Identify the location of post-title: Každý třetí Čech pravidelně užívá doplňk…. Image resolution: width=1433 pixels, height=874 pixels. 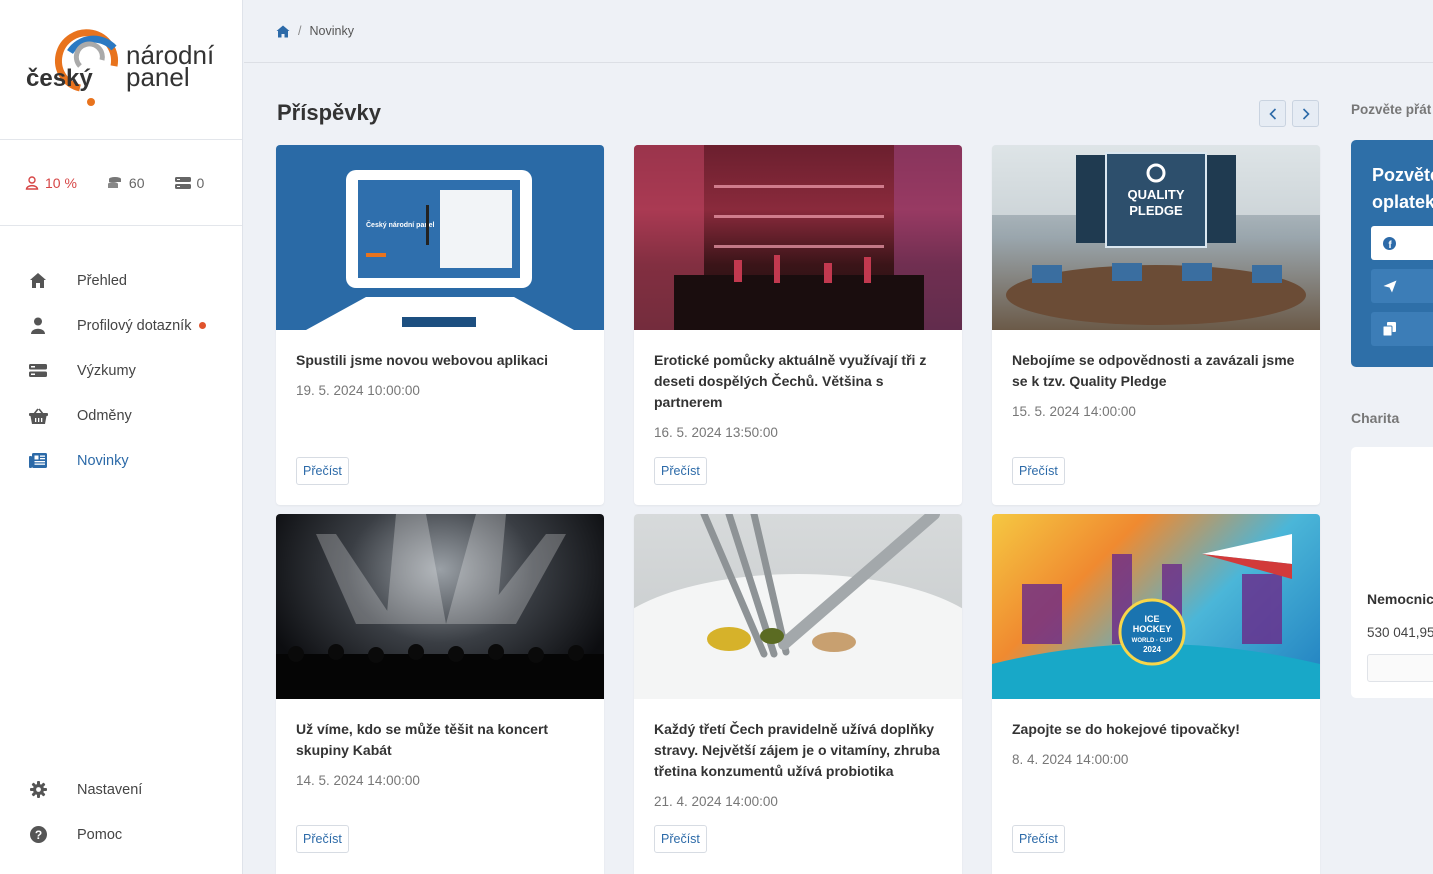
(798, 750).